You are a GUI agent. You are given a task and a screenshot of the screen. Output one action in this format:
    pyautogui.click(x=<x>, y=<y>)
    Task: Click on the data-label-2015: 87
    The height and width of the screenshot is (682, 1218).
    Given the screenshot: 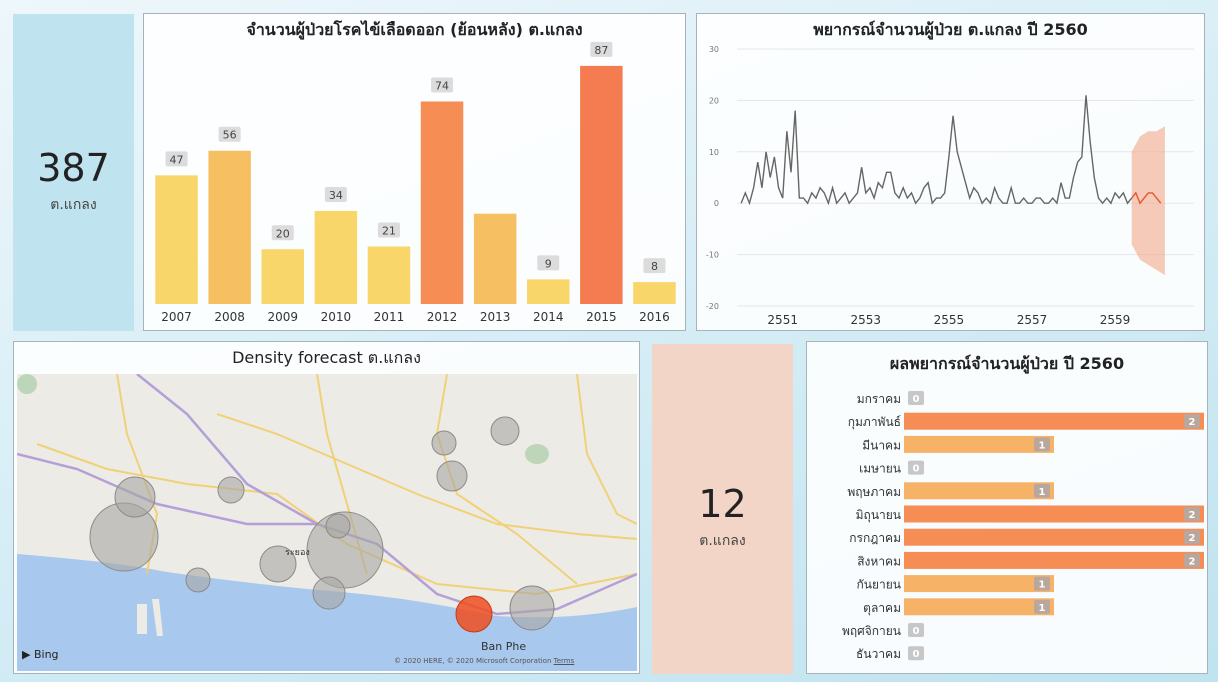 What is the action you would take?
    pyautogui.click(x=601, y=50)
    